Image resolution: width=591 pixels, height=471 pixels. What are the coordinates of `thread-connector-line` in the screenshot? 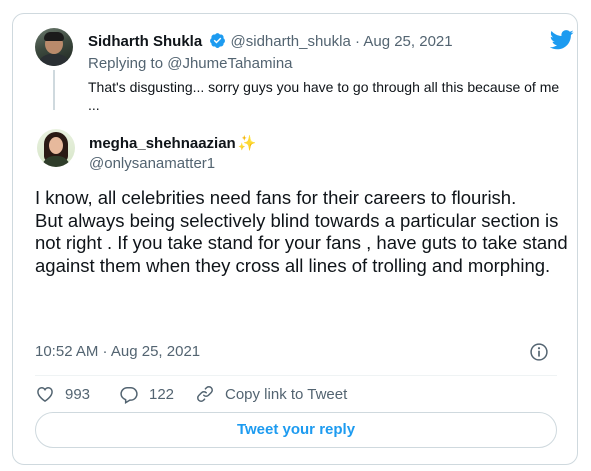 It's located at (54, 90).